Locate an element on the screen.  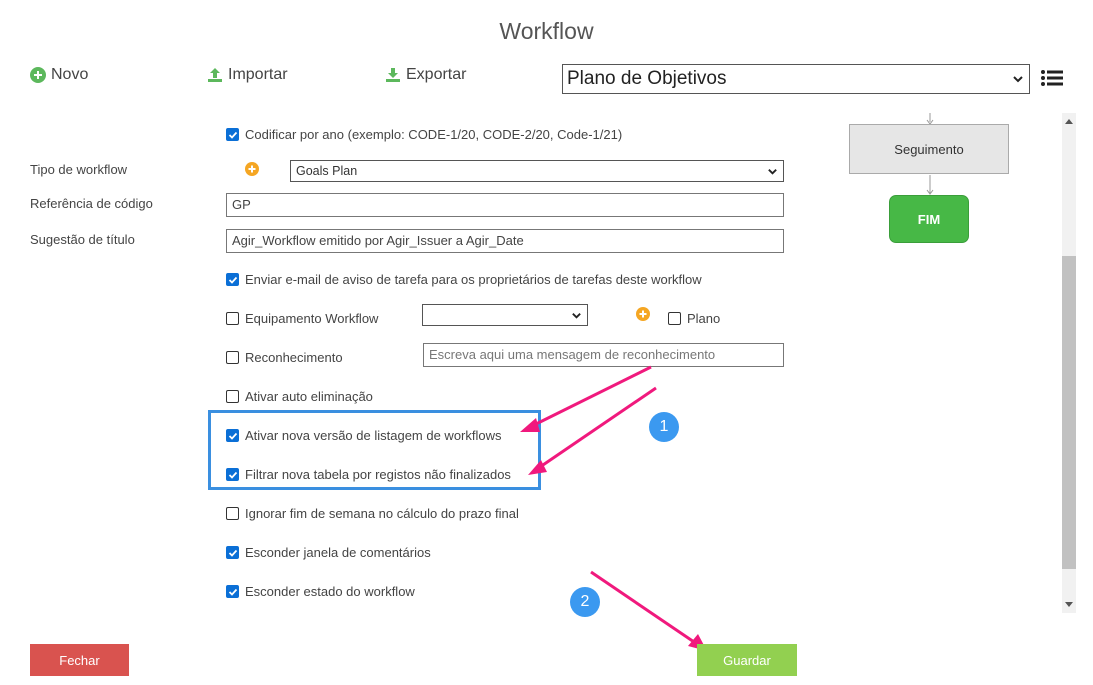
scrollbar-thumb is located at coordinates (1069, 412).